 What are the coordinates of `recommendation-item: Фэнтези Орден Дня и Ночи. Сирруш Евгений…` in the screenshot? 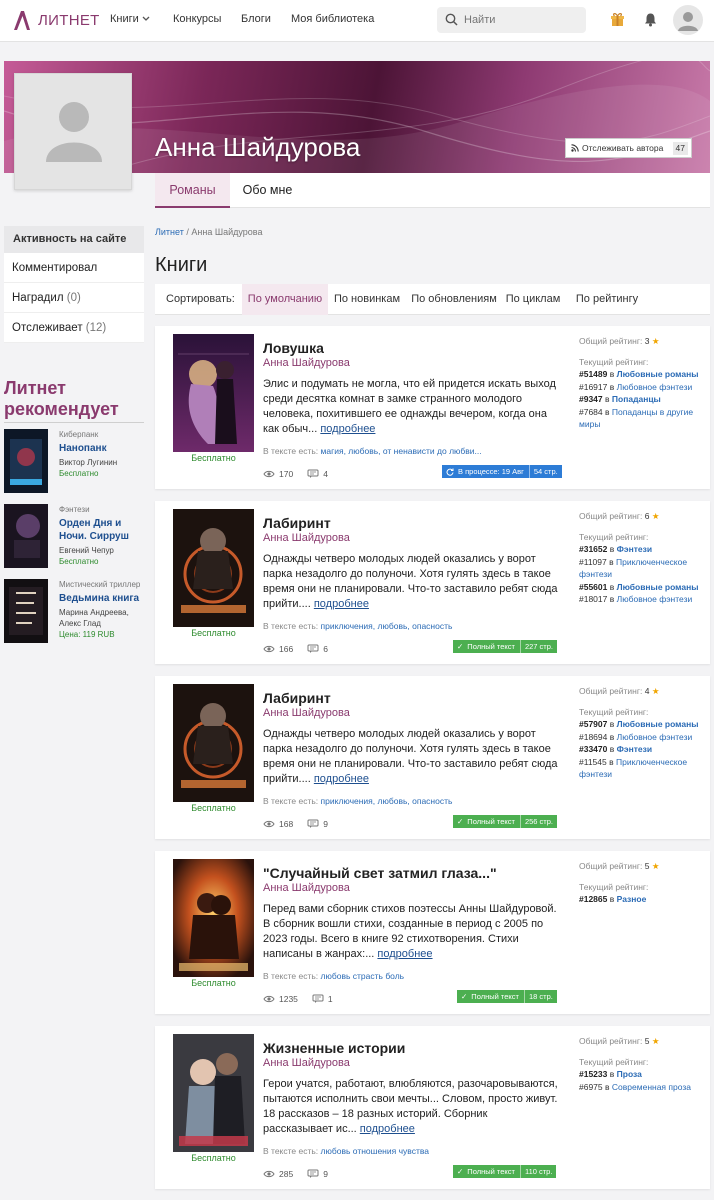 It's located at (76, 537).